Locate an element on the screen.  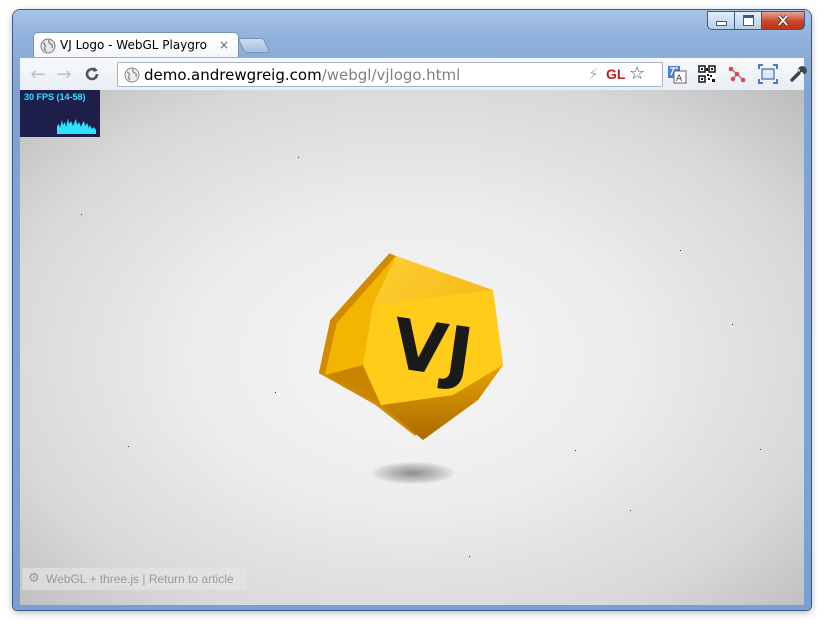
graph-button is located at coordinates (737, 74).